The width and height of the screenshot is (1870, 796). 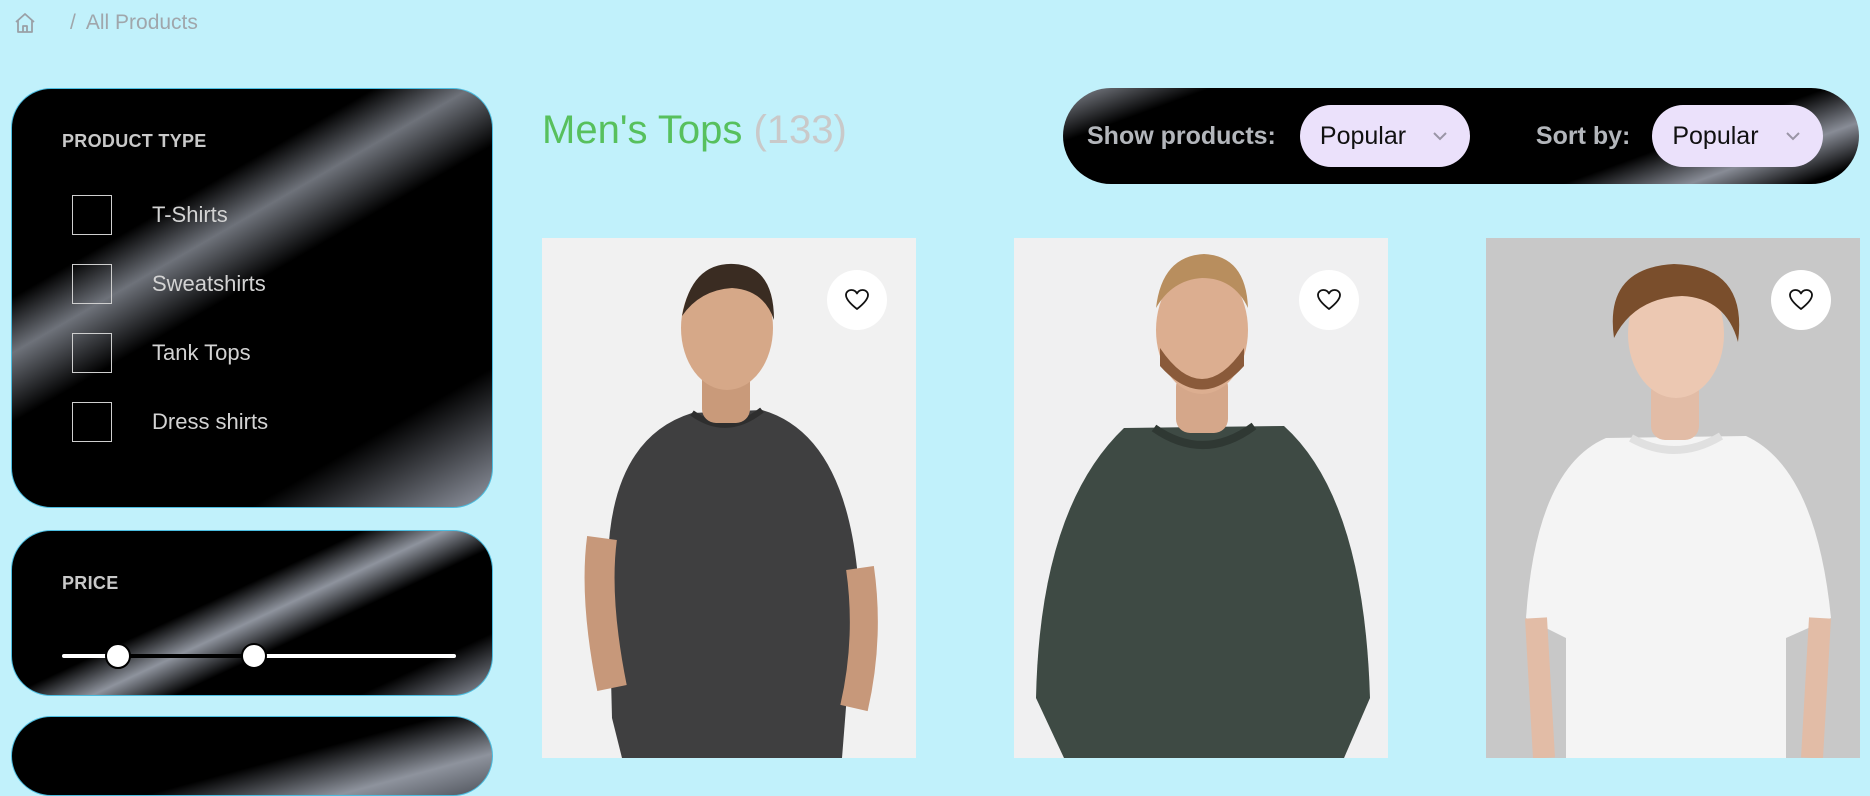 I want to click on filter-option-label: T-Shirts, so click(x=190, y=214).